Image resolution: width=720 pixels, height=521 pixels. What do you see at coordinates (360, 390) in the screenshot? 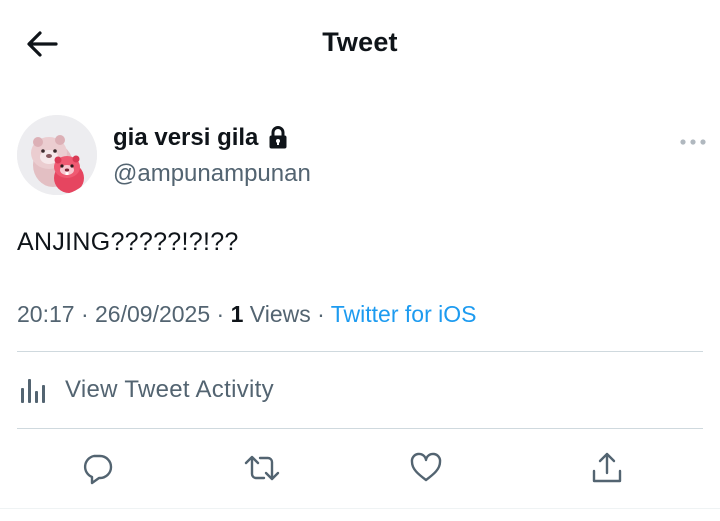
I see `view-tweet-activity-button: View Tweet Activity` at bounding box center [360, 390].